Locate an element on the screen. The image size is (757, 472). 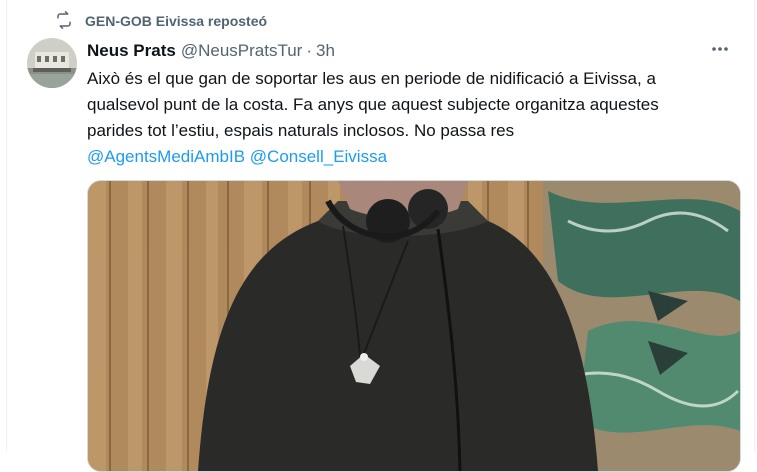
mentions-line: @AgentsMediAmbIB @Consell_Eivissa is located at coordinates (412, 157).